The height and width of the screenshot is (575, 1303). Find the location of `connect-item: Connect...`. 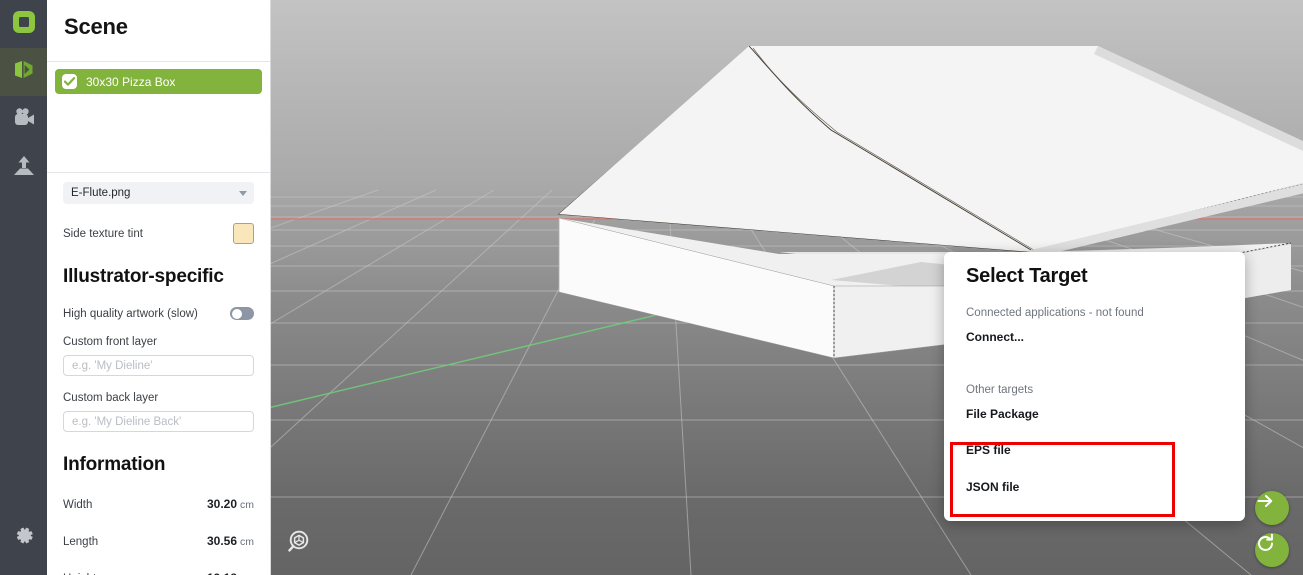

connect-item: Connect... is located at coordinates (1094, 337).